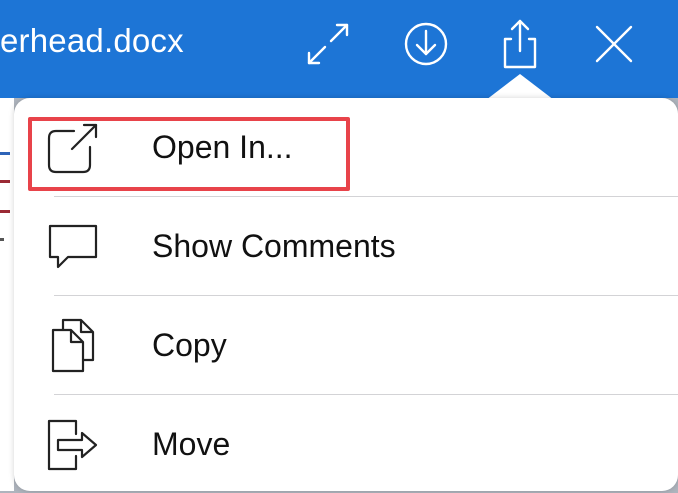 This screenshot has width=678, height=493. Describe the element at coordinates (520, 87) in the screenshot. I see `popover-arrow` at that location.